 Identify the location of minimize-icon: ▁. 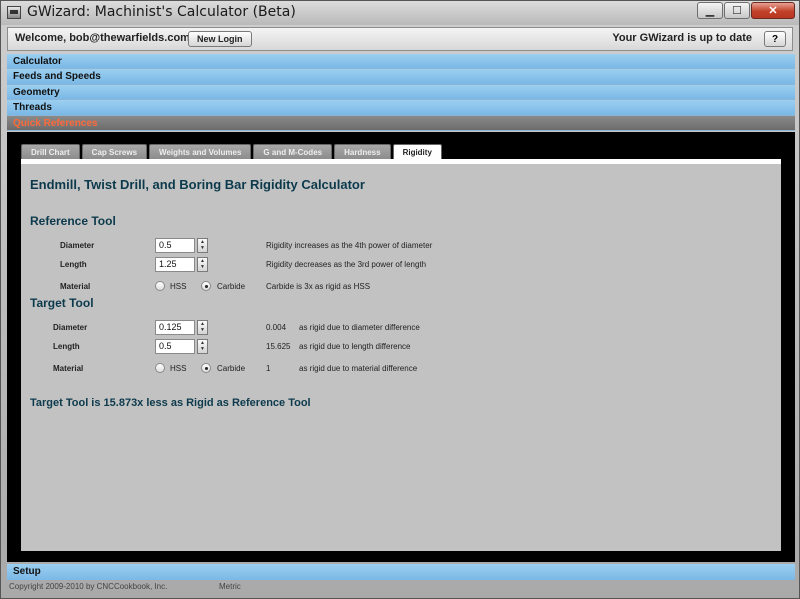
(710, 11).